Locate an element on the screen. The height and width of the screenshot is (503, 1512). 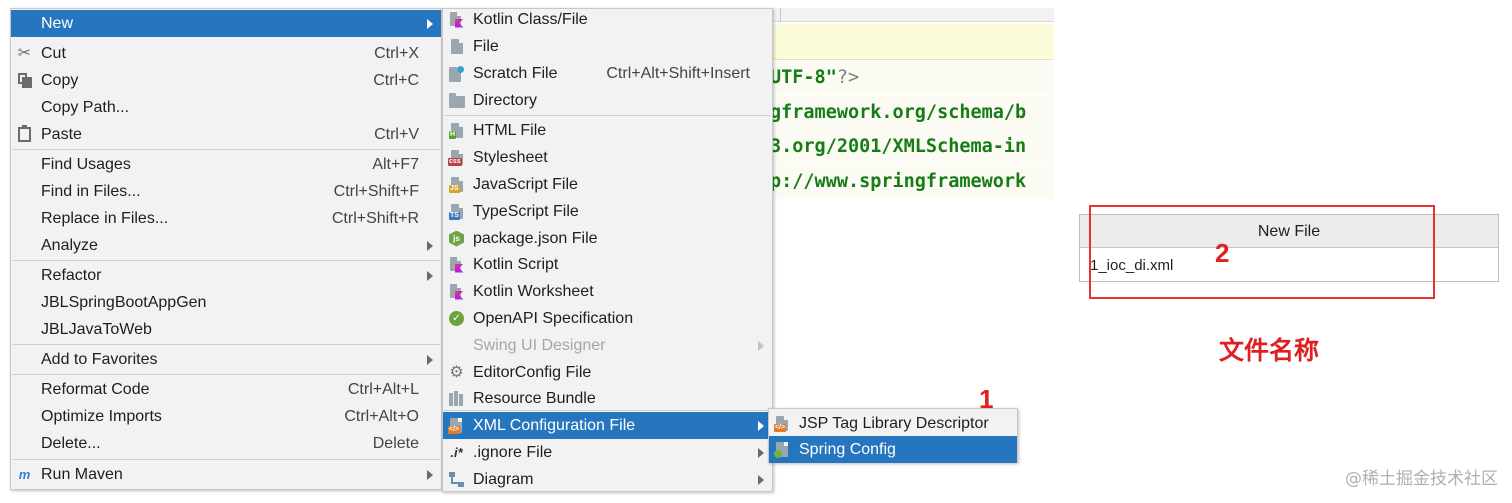
code-line-4: p://www.springframework is located at coordinates (912, 182).